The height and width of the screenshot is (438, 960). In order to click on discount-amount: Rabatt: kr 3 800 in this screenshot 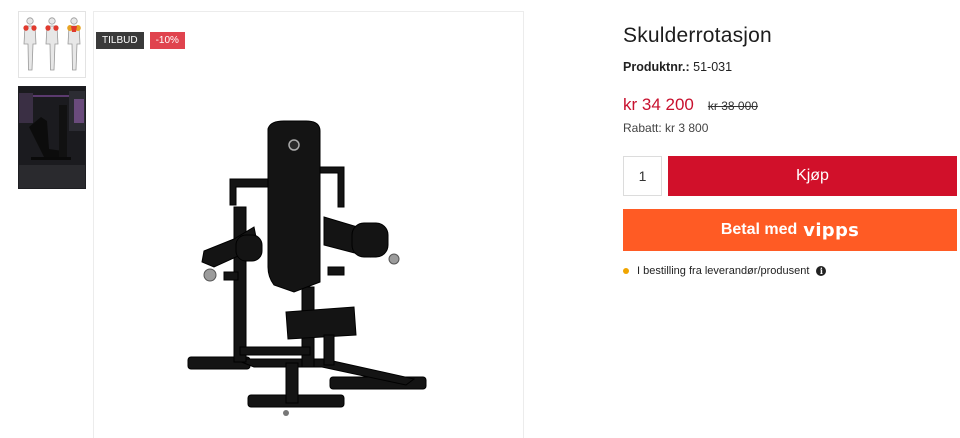, I will do `click(790, 128)`.